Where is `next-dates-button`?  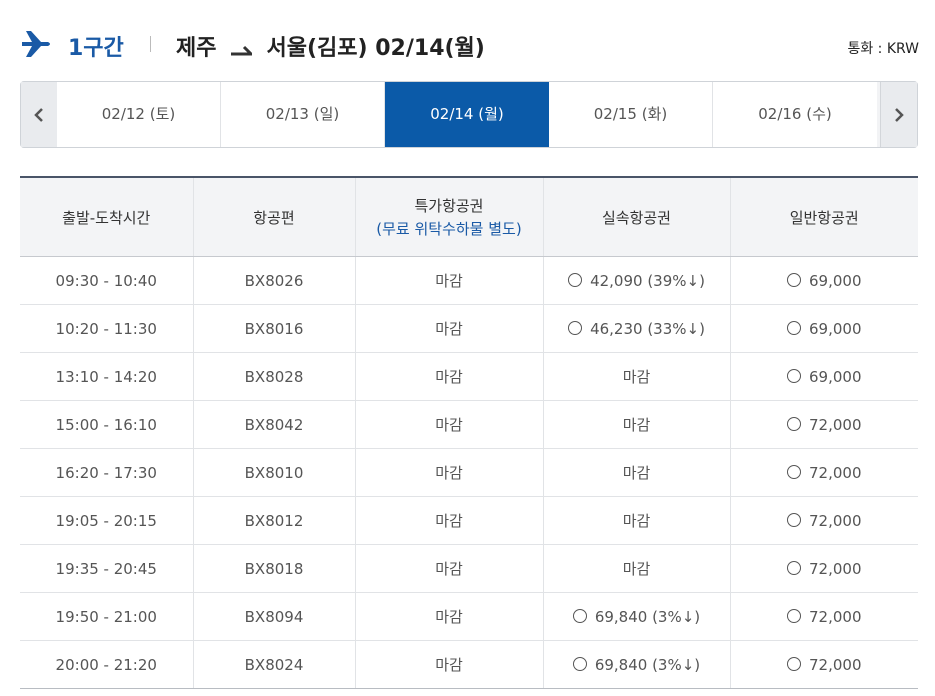
next-dates-button is located at coordinates (898, 114).